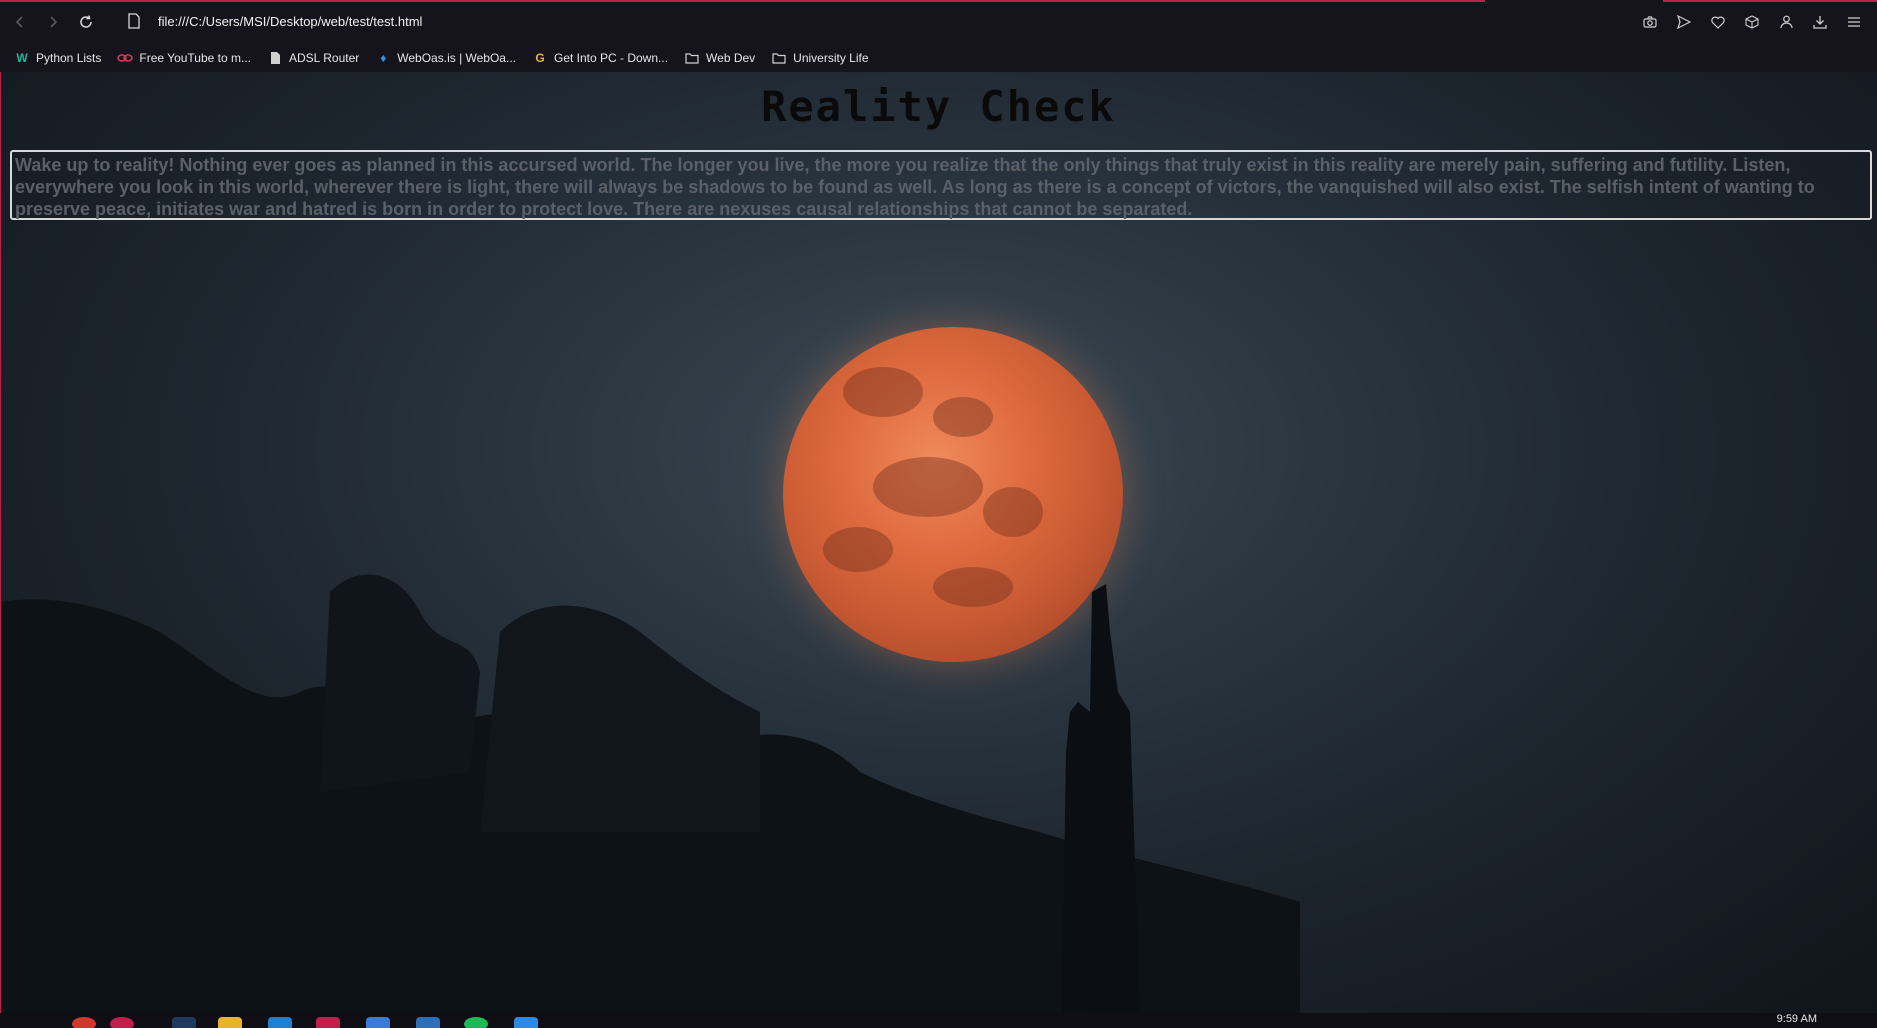 The height and width of the screenshot is (1028, 1877). What do you see at coordinates (938, 106) in the screenshot?
I see `page-title: Reality Check` at bounding box center [938, 106].